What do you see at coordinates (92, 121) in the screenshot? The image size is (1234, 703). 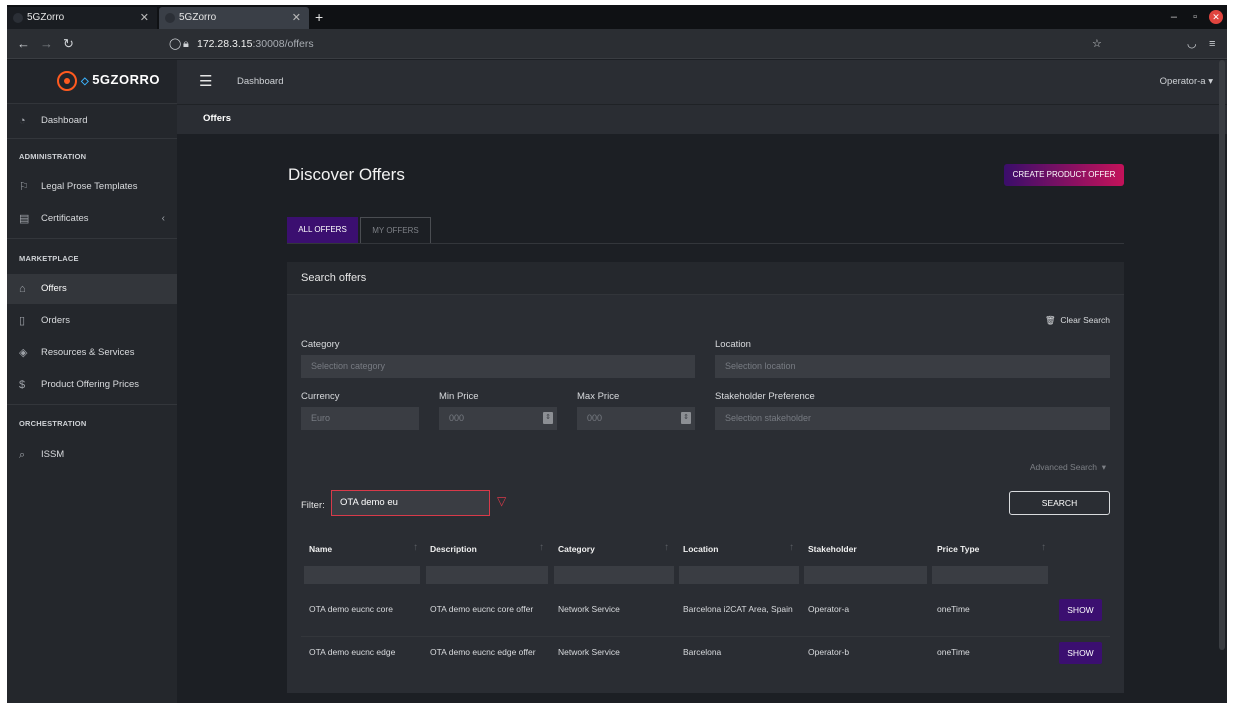 I see `sidebar-item-dashboard: ◔ Dashboard` at bounding box center [92, 121].